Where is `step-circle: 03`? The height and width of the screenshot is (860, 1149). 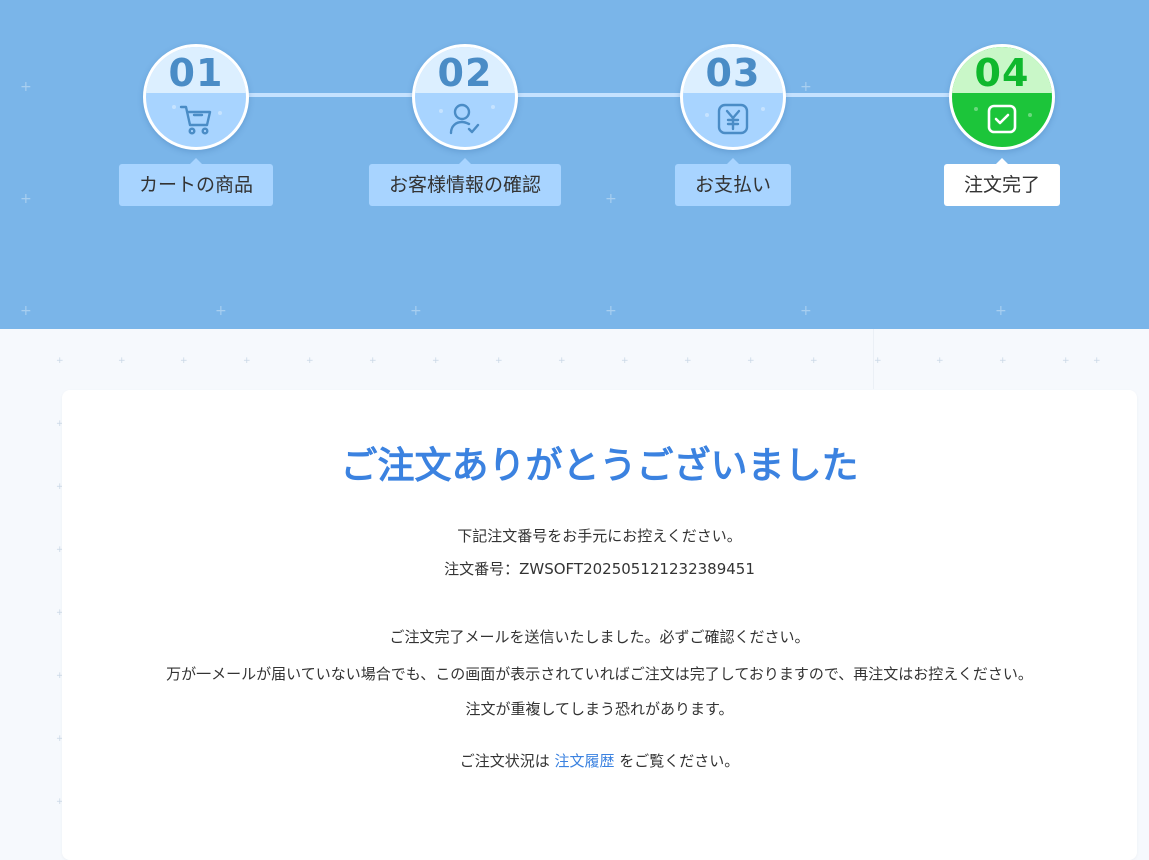
step-circle: 03 is located at coordinates (733, 97).